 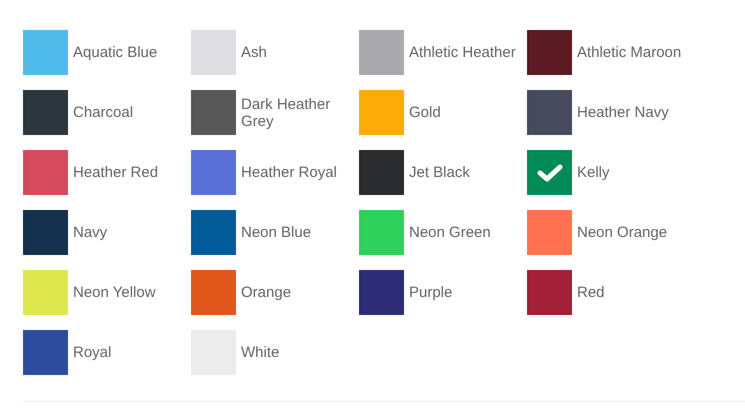 What do you see at coordinates (593, 172) in the screenshot?
I see `color-name: Kelly` at bounding box center [593, 172].